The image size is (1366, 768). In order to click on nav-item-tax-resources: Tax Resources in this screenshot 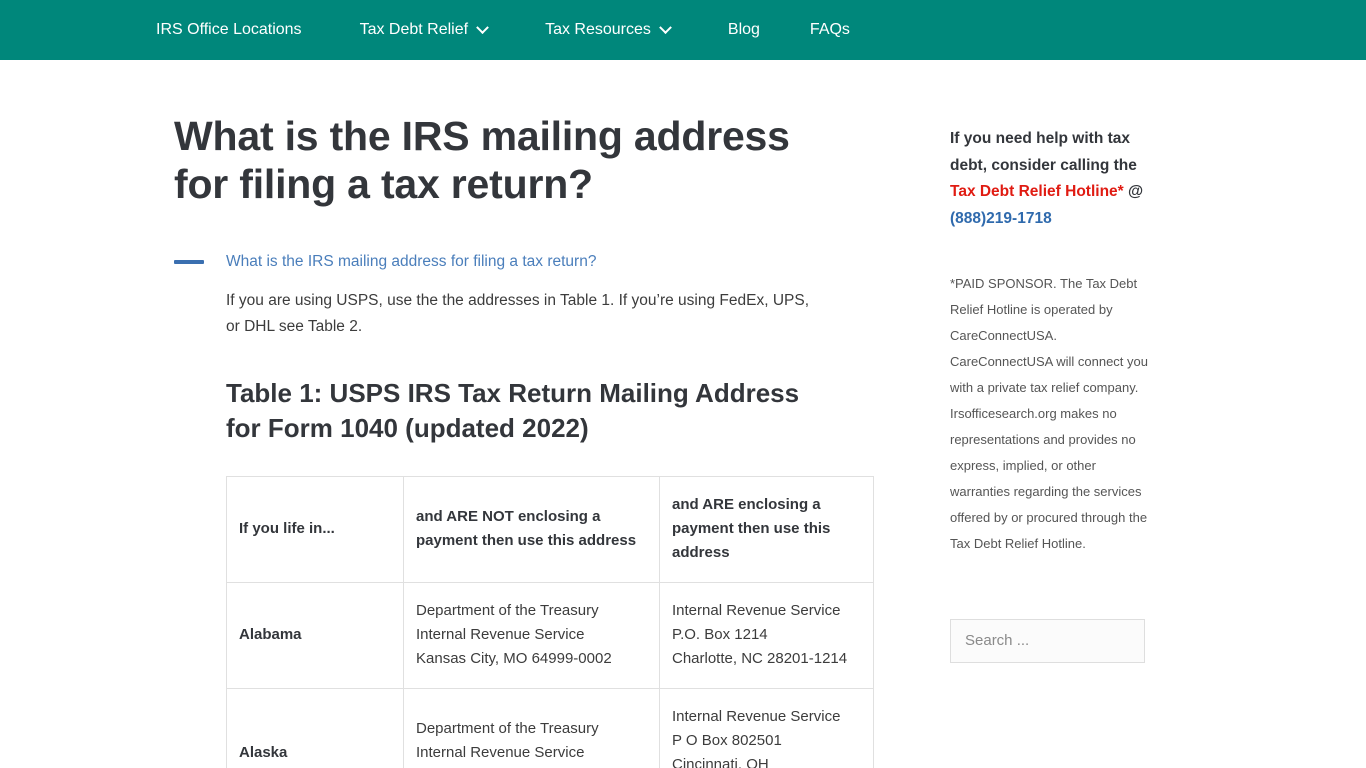, I will do `click(608, 29)`.